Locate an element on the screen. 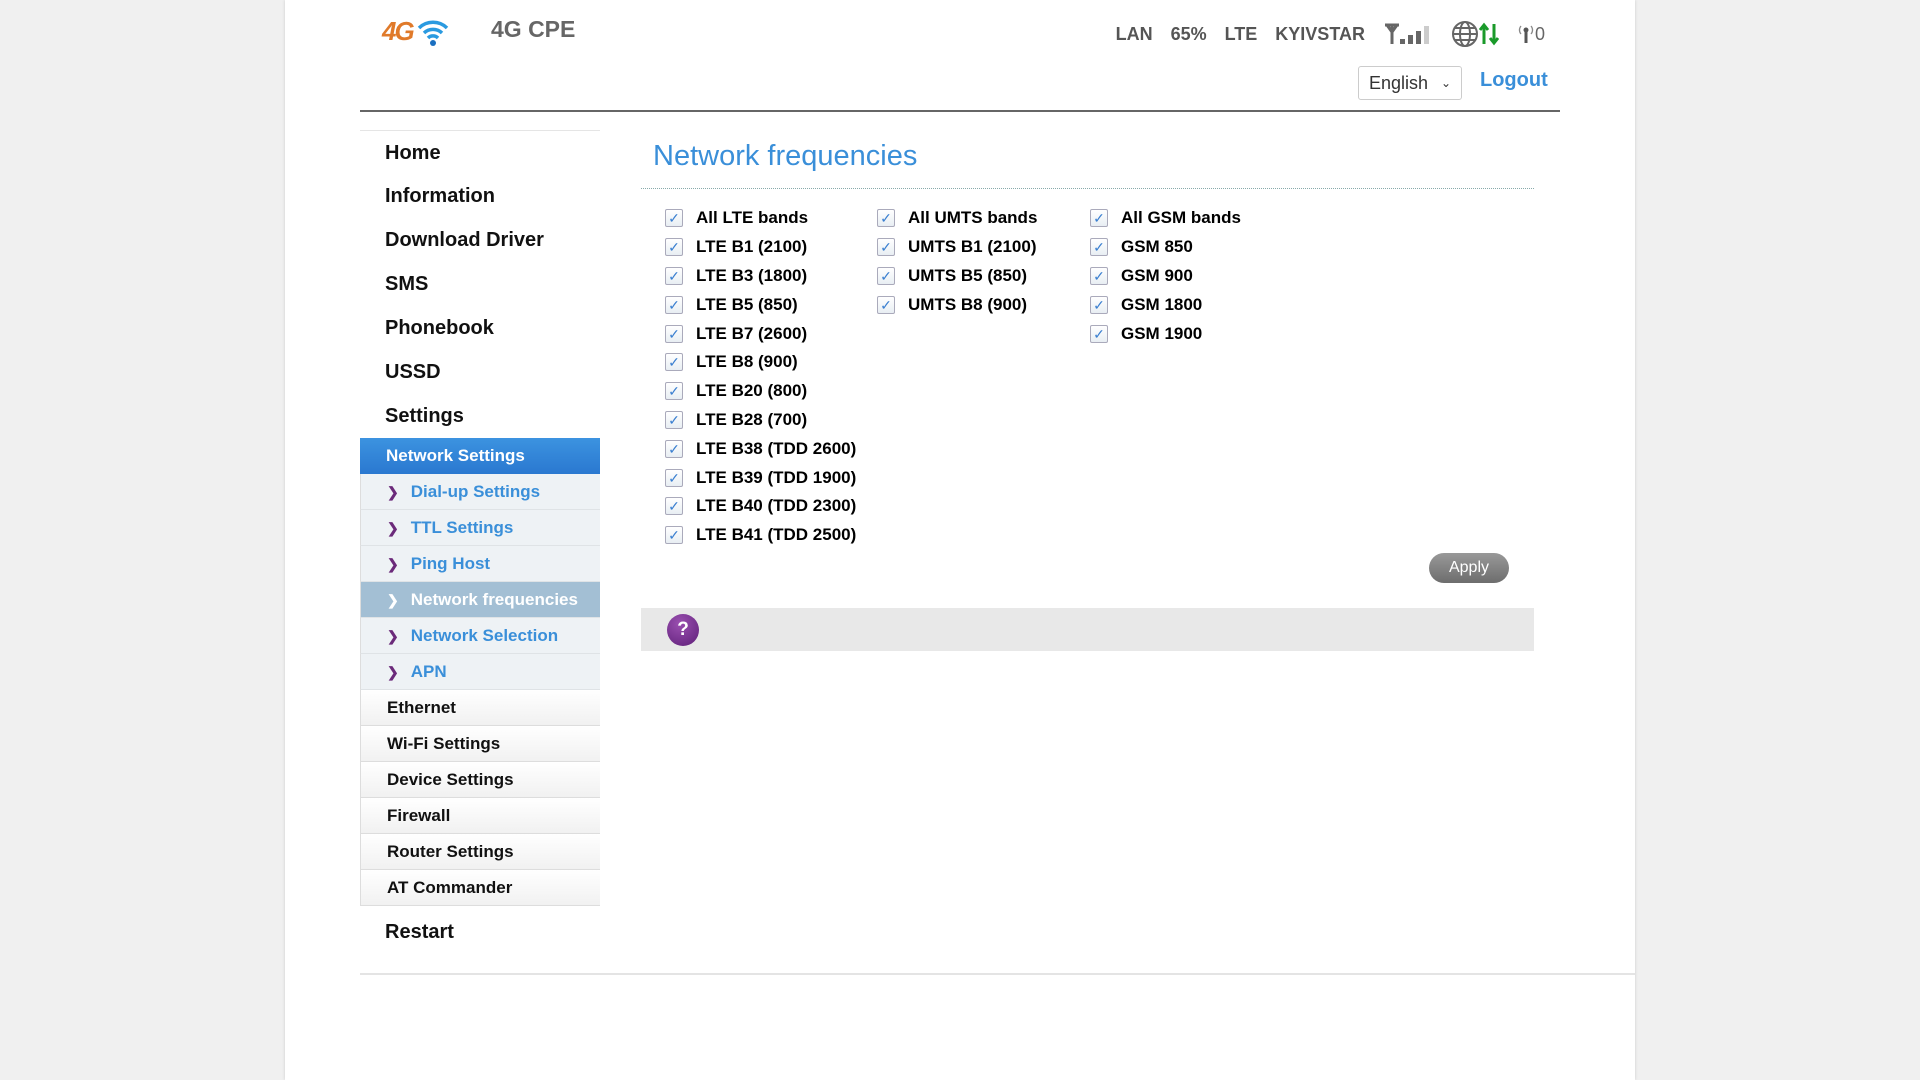 The image size is (1920, 1080). data-transfer-icon is located at coordinates (1488, 34).